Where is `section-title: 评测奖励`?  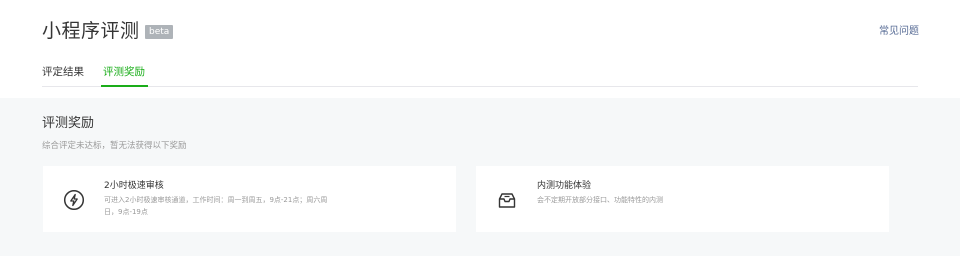
section-title: 评测奖励 is located at coordinates (68, 123).